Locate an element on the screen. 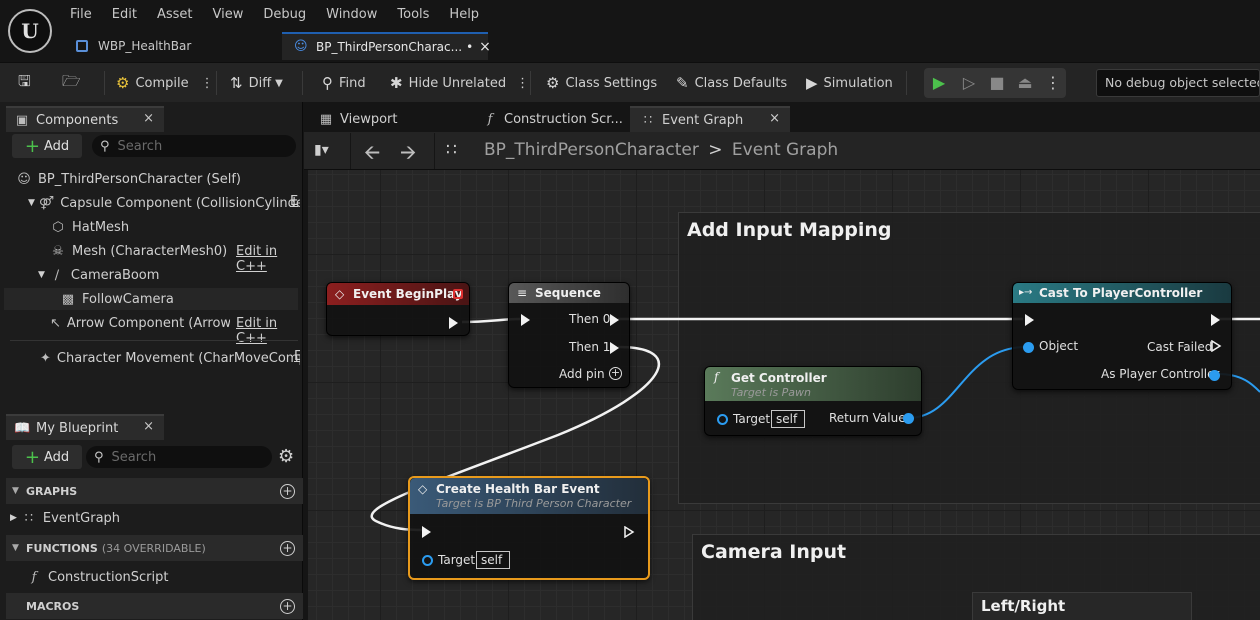  delegate-pin-icon is located at coordinates (458, 294).